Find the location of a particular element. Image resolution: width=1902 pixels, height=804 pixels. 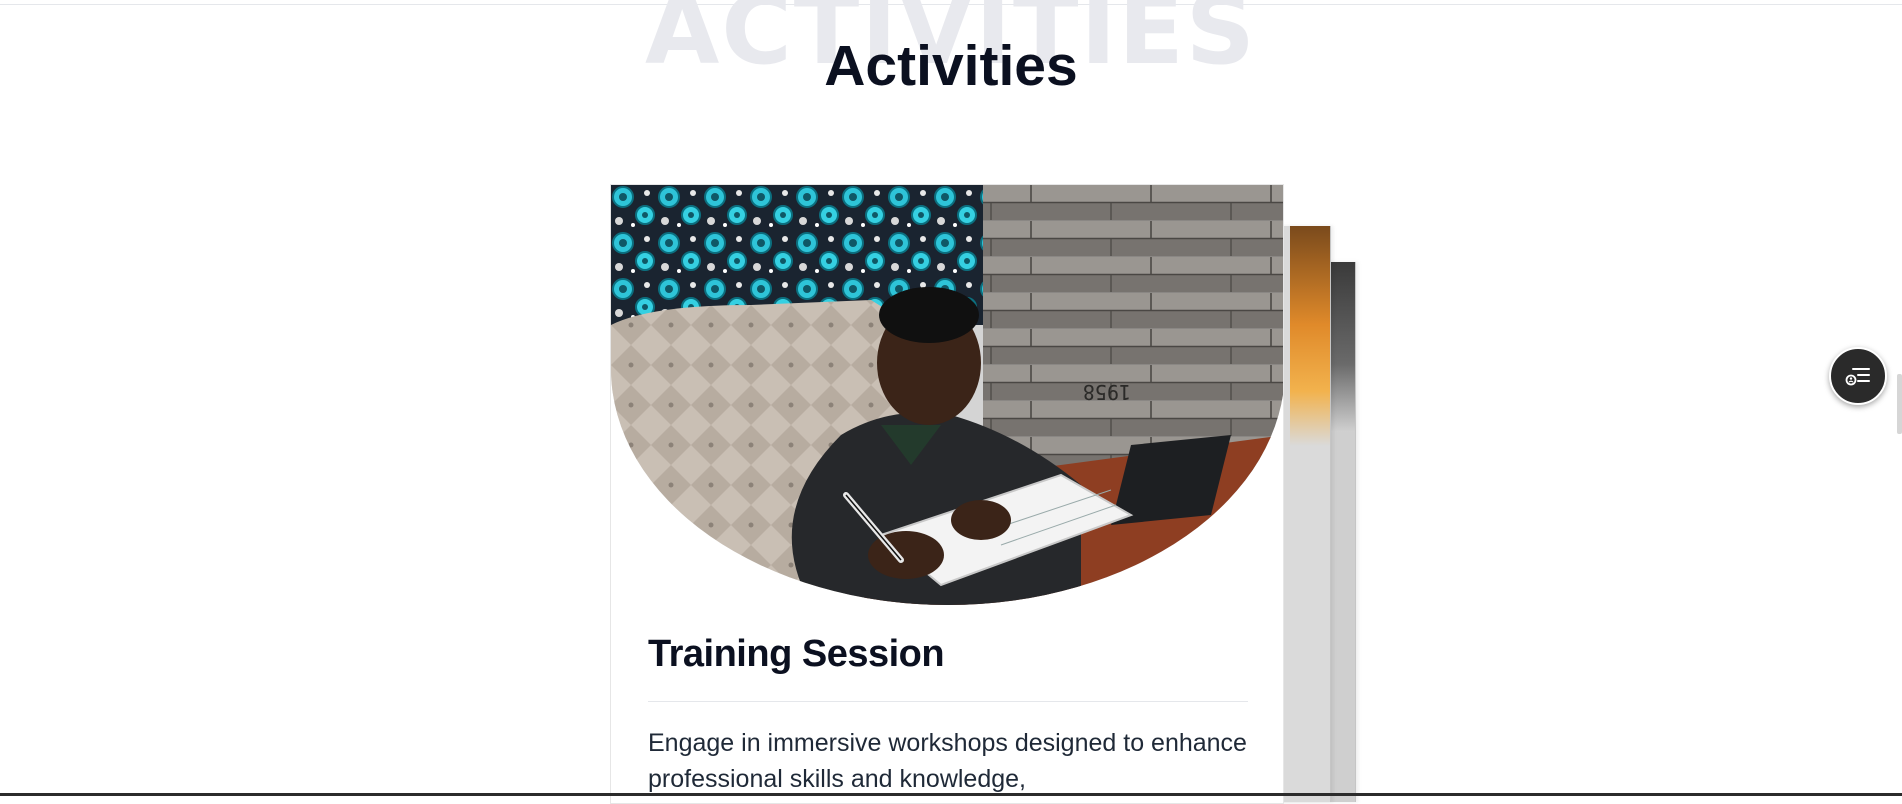

scrollbar-thumb is located at coordinates (1899, 404).